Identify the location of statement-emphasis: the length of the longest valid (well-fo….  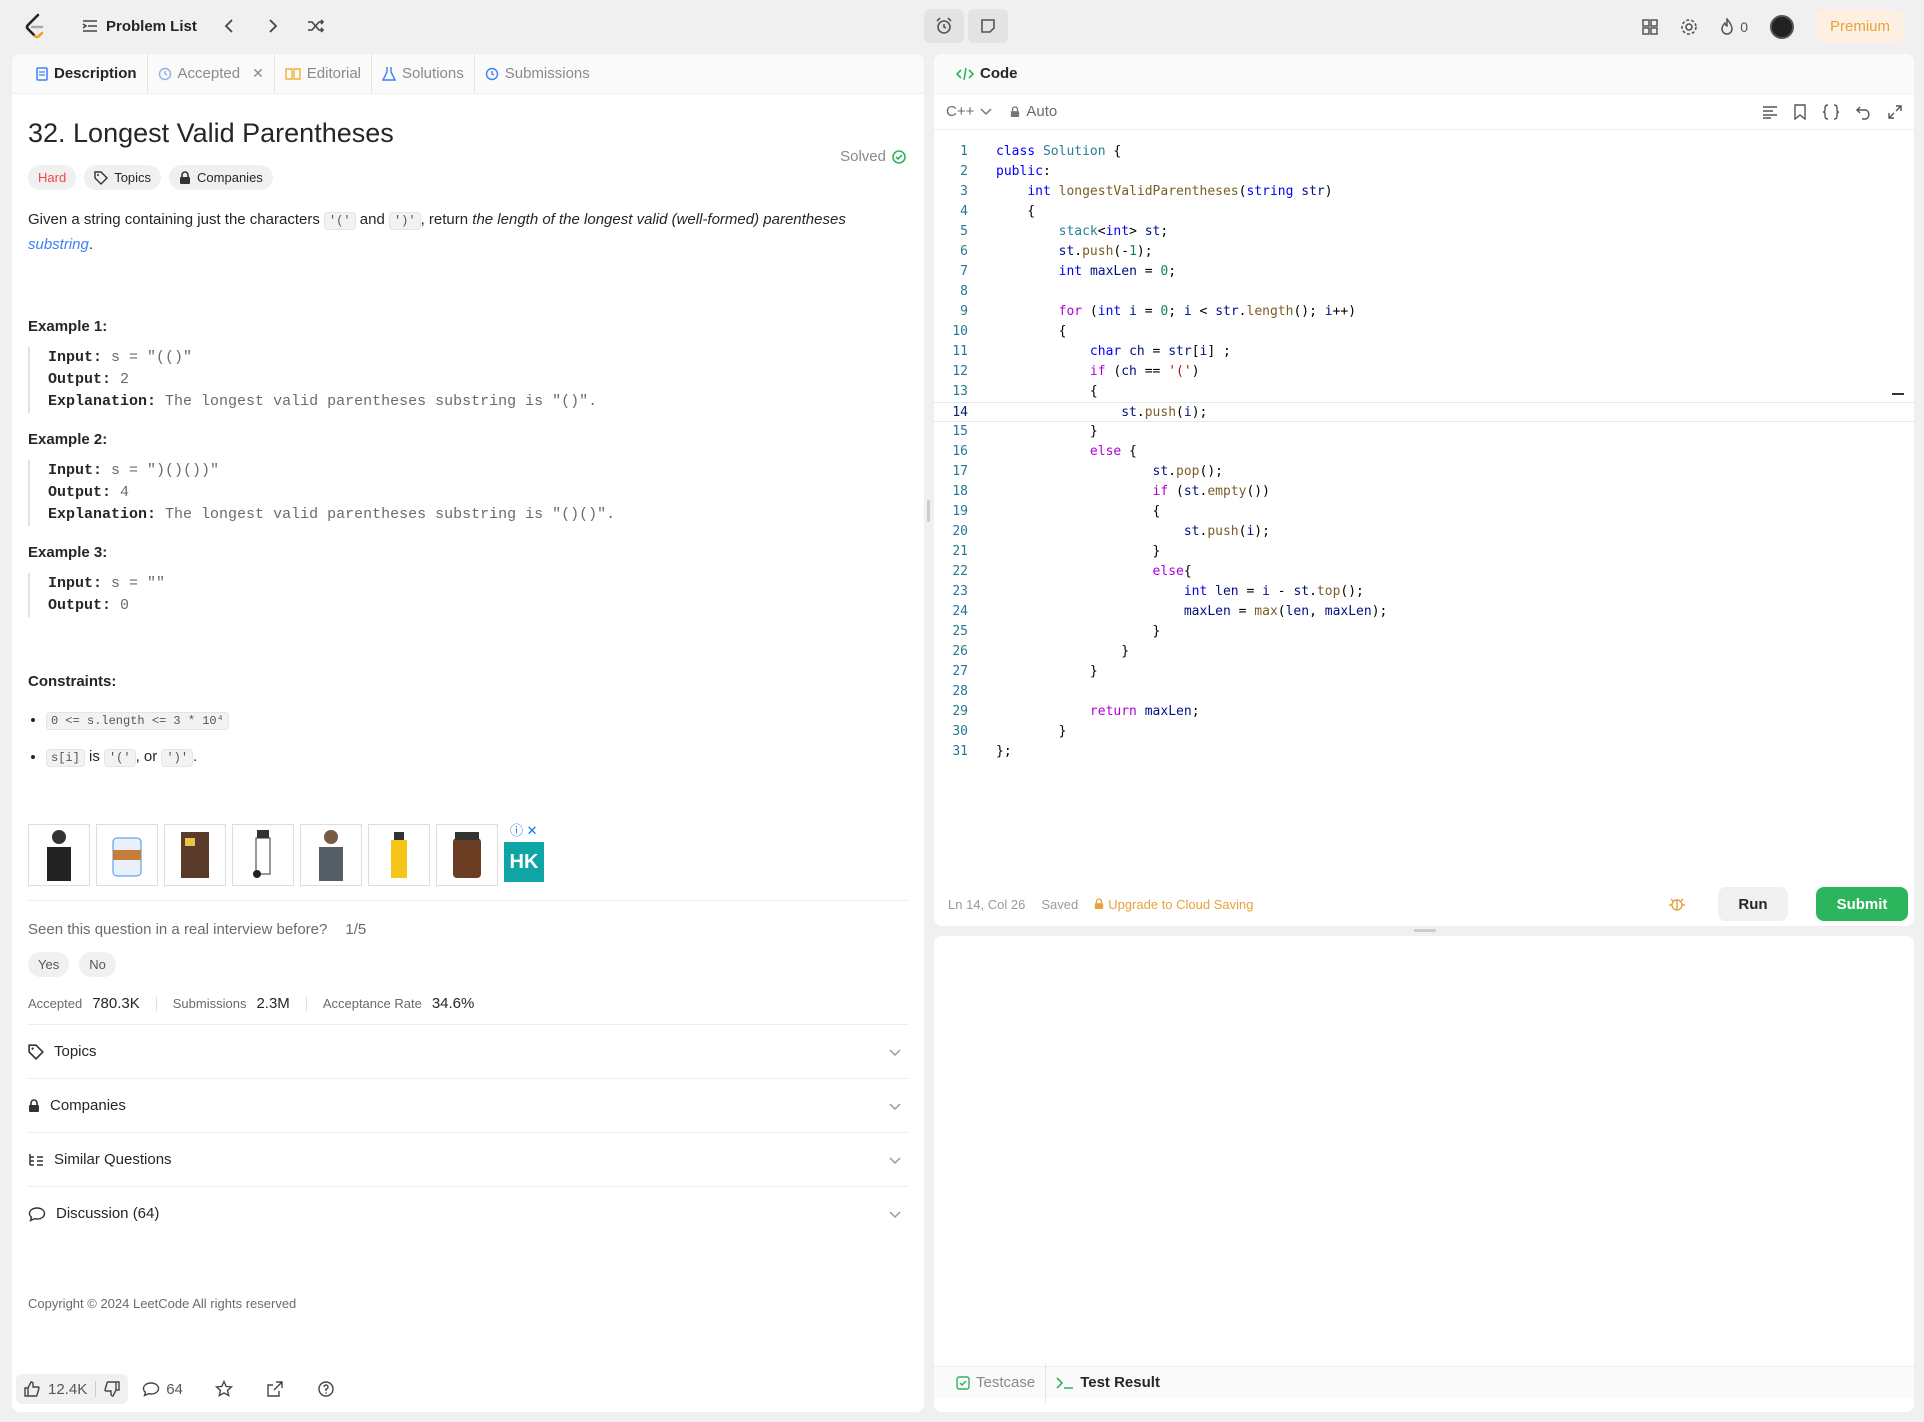
(659, 219).